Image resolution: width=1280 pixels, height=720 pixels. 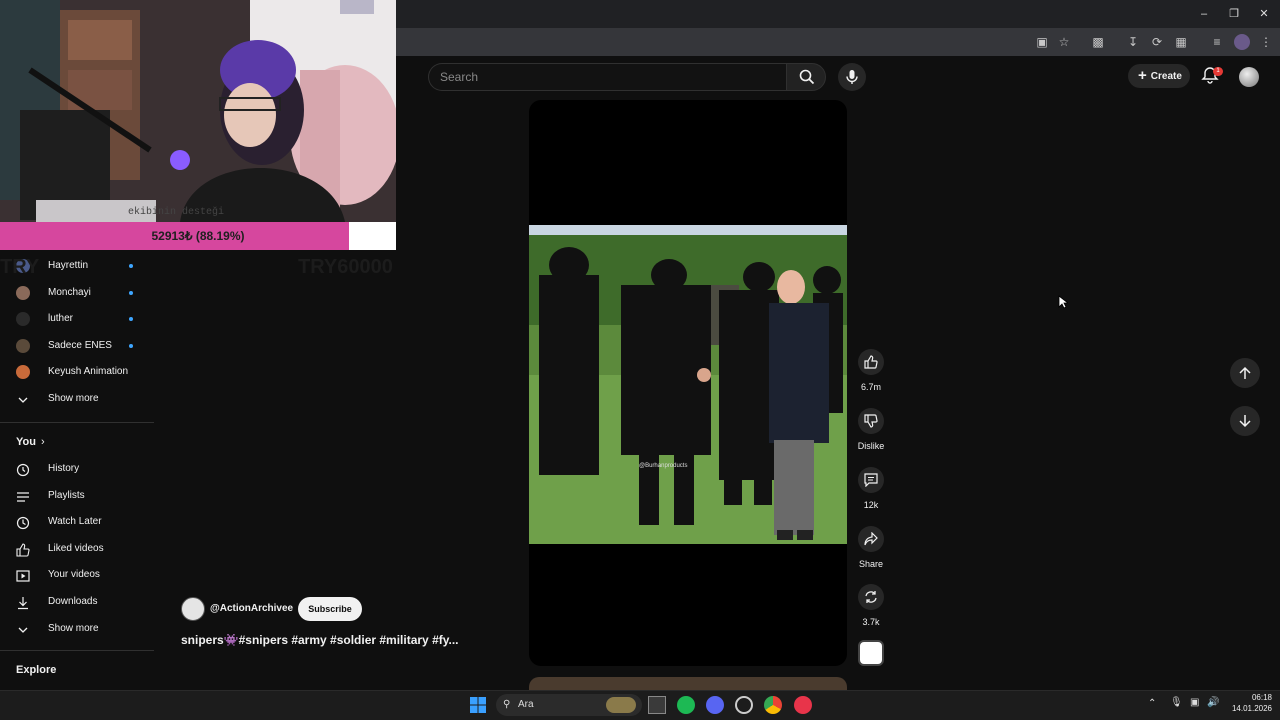 I want to click on sidebar-subscription-item: Keyush Animation, so click(x=77, y=372).